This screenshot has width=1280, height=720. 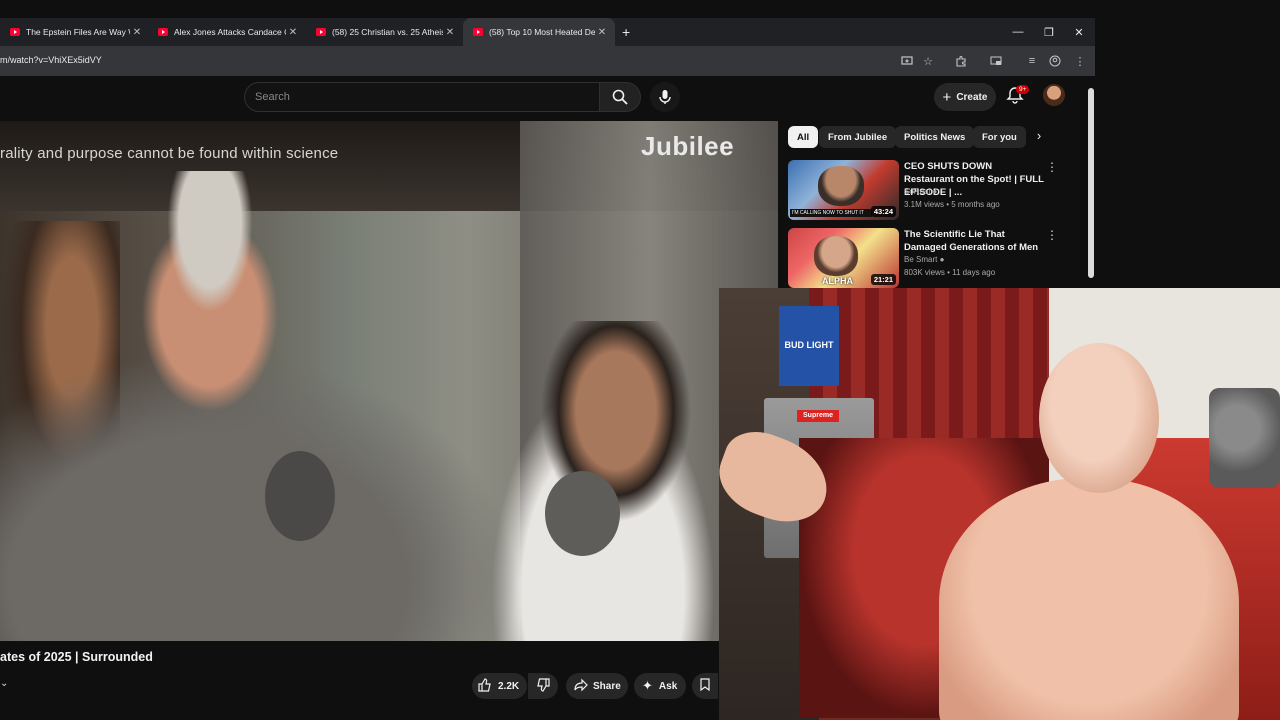 I want to click on ask-button: ✦ Ask, so click(x=660, y=686).